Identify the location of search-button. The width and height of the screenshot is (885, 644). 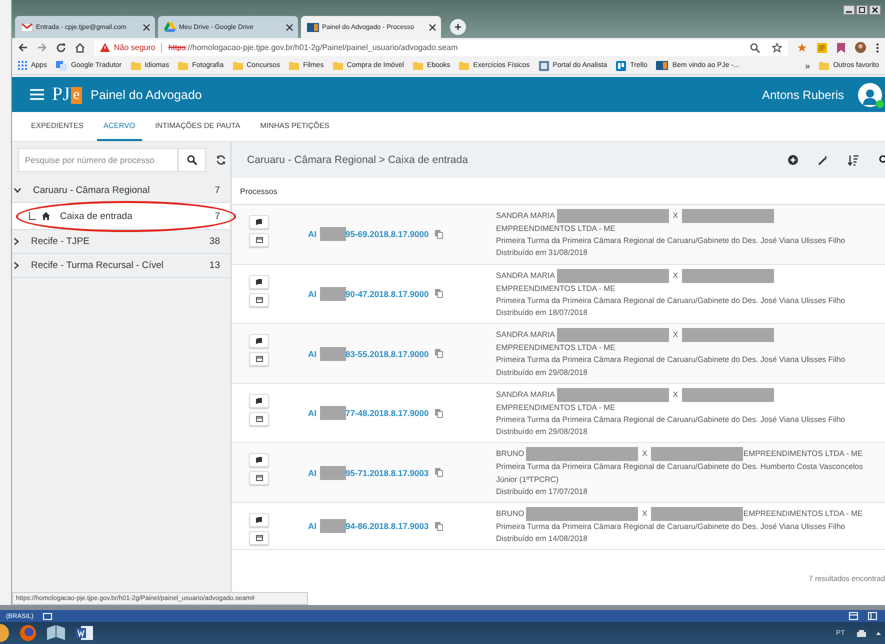
(192, 160).